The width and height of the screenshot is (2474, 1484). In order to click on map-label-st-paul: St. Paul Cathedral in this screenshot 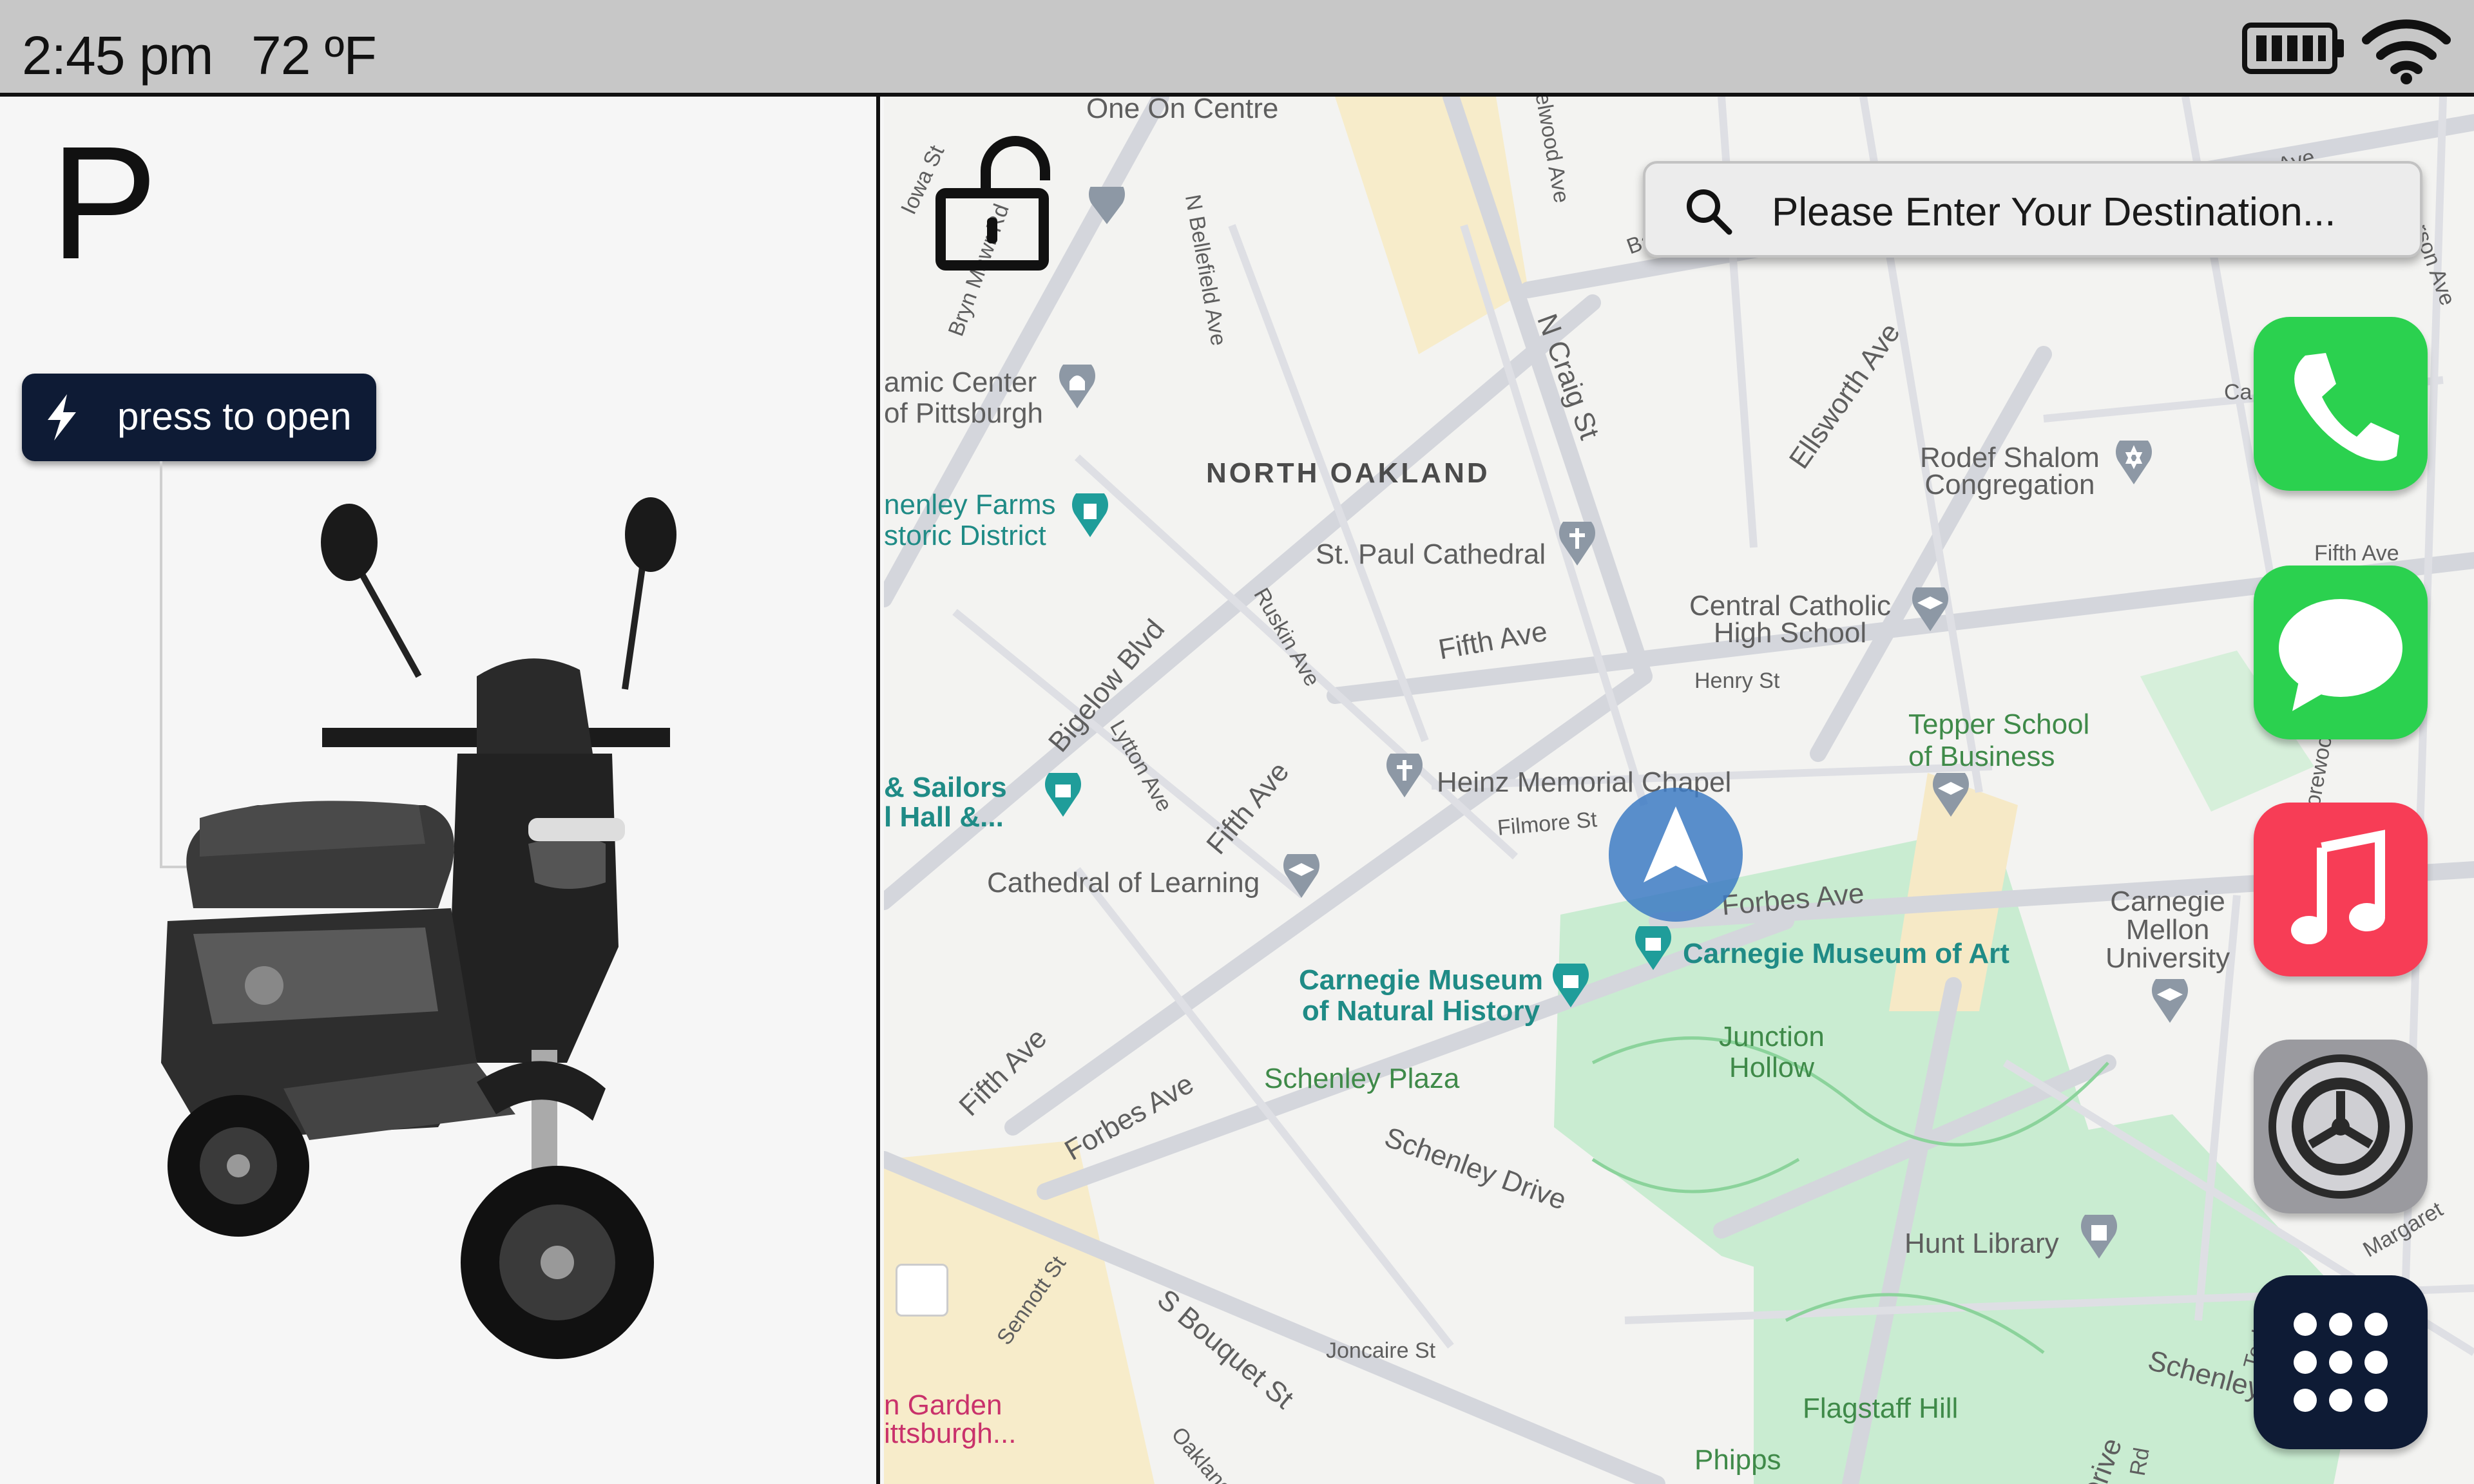, I will do `click(1431, 554)`.